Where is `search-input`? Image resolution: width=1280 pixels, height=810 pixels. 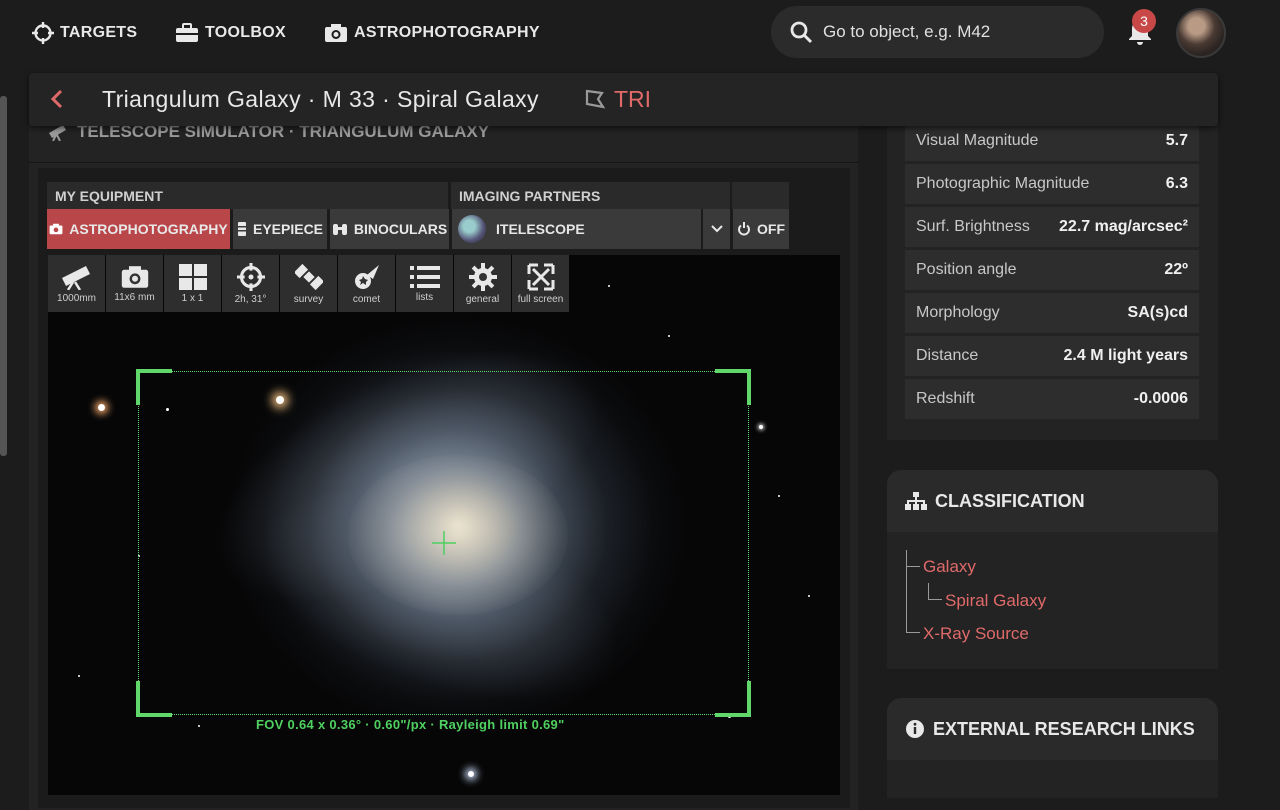
search-input is located at coordinates (953, 32).